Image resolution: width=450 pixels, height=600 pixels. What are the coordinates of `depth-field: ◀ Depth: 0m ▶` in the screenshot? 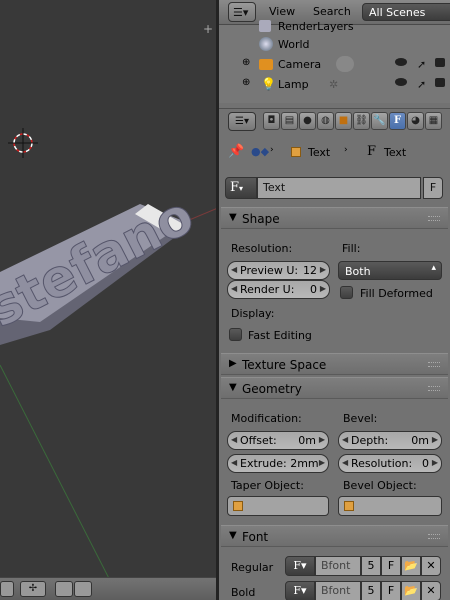 It's located at (390, 440).